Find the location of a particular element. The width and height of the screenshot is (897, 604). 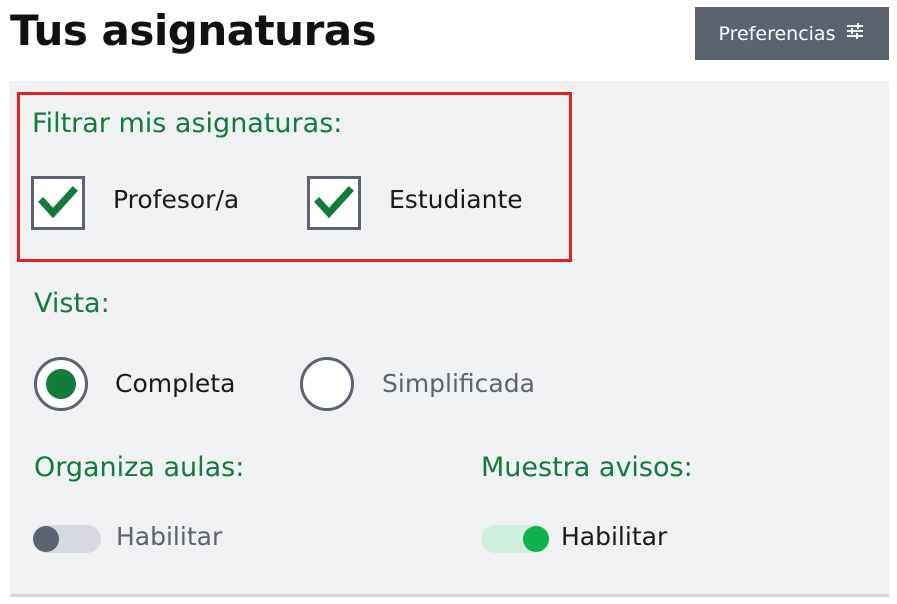

preferences-button: Preferencias is located at coordinates (792, 33).